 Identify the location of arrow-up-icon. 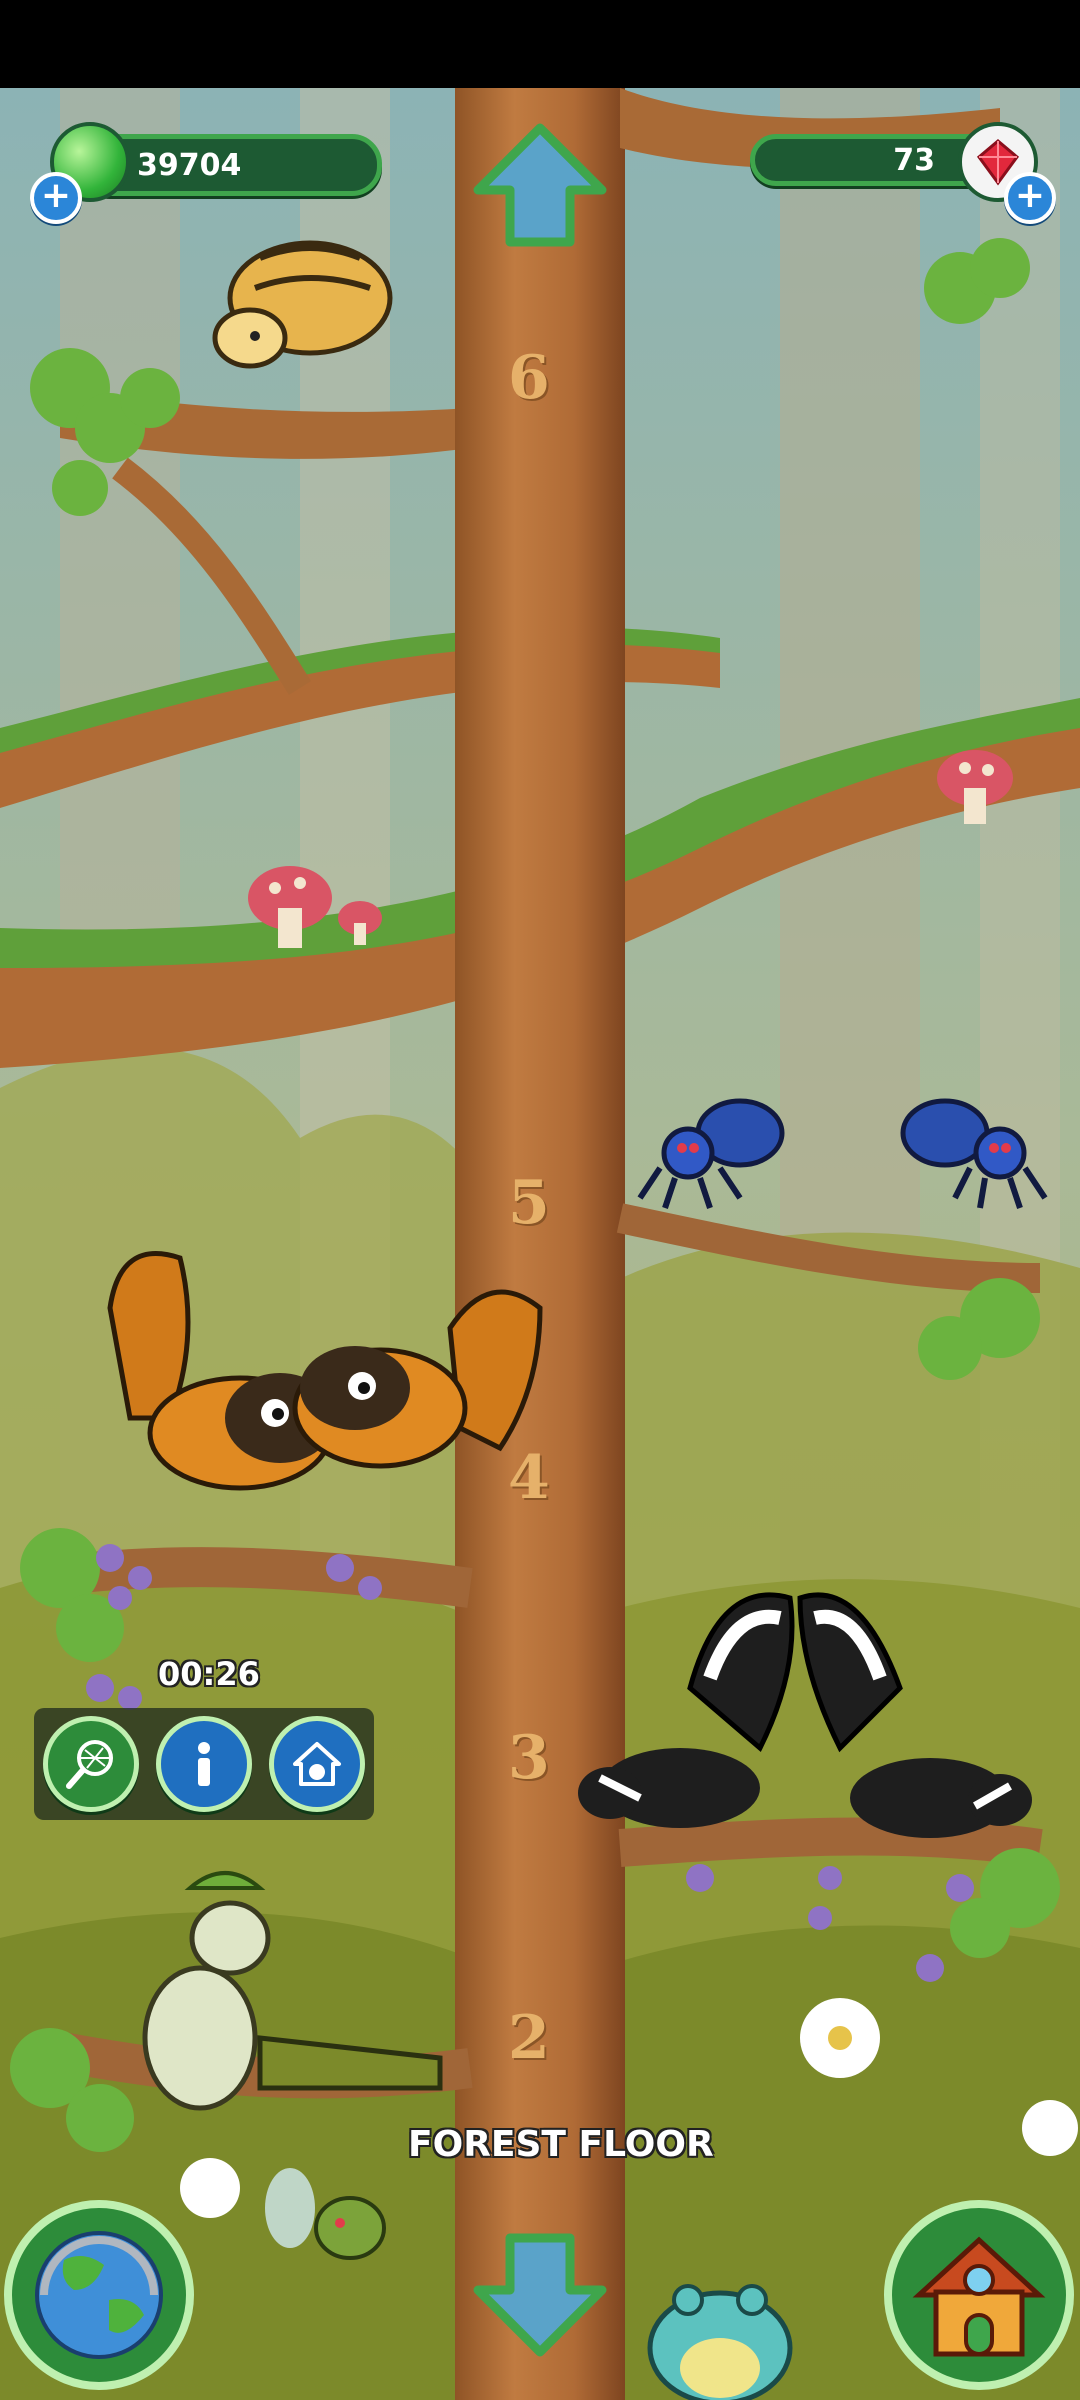
(540, 185).